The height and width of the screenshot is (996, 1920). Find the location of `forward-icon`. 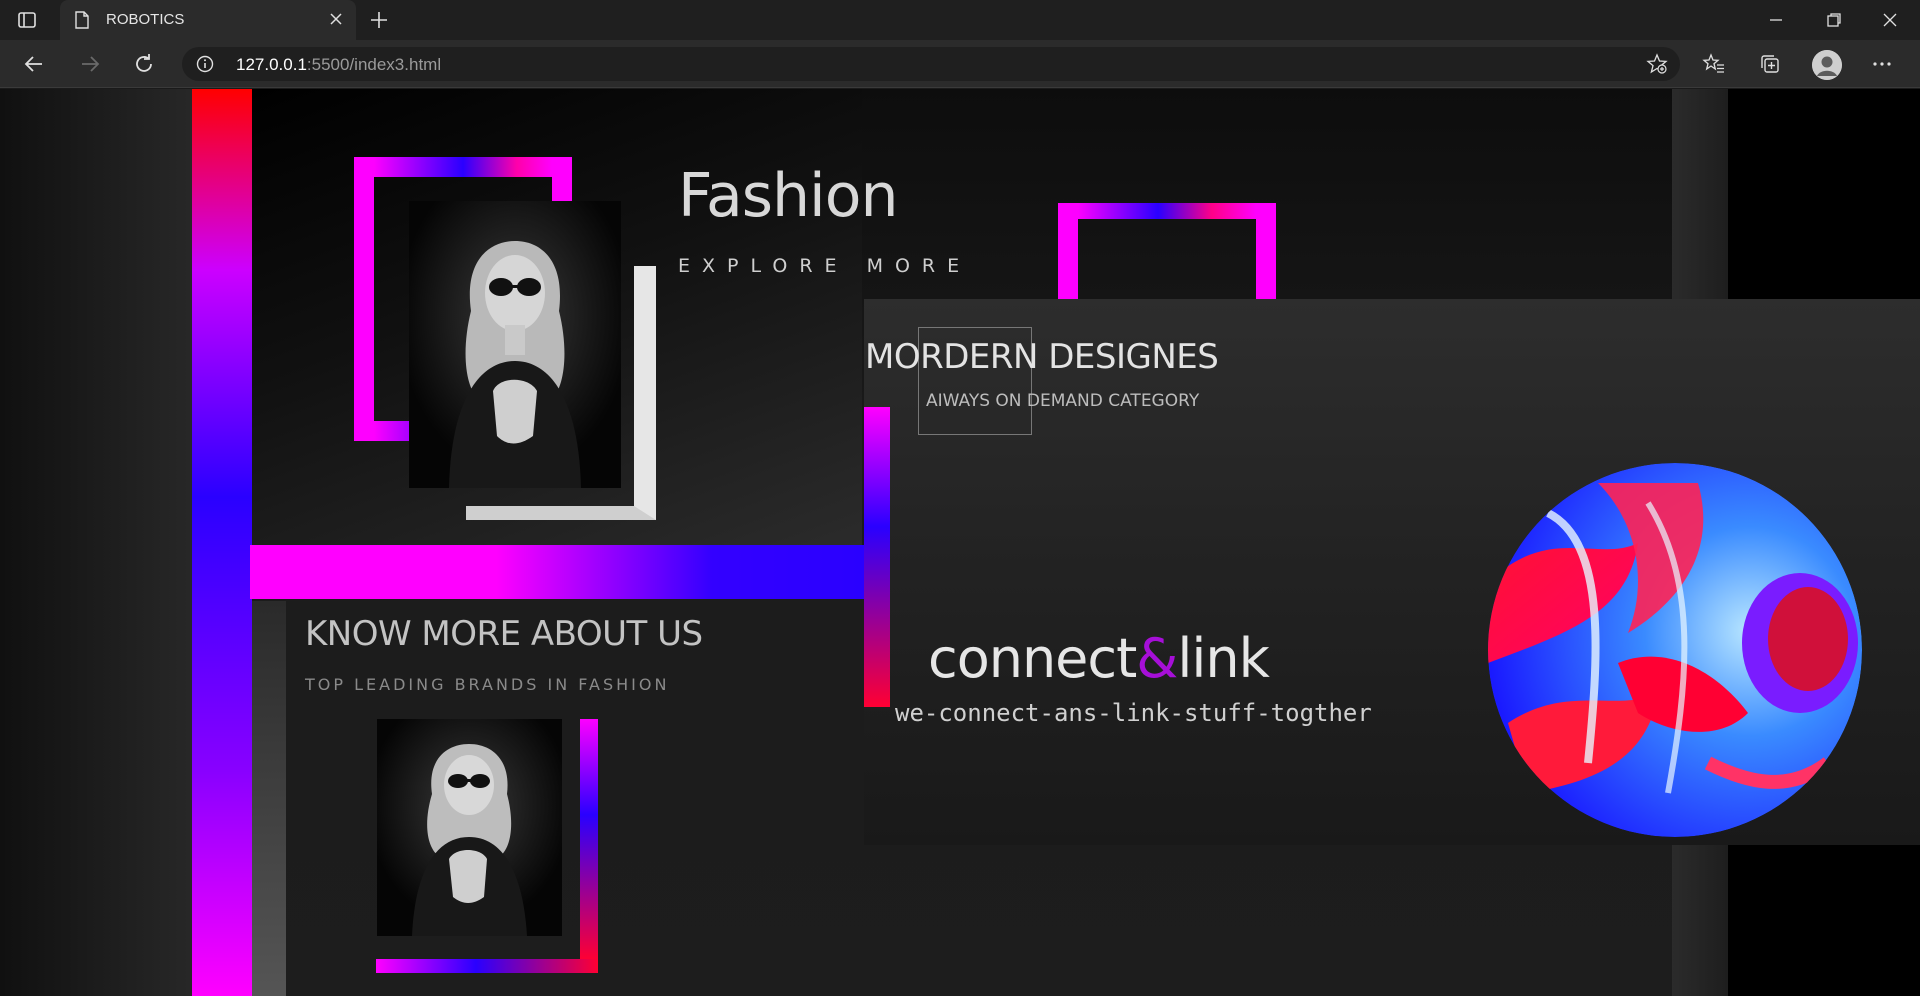

forward-icon is located at coordinates (90, 64).